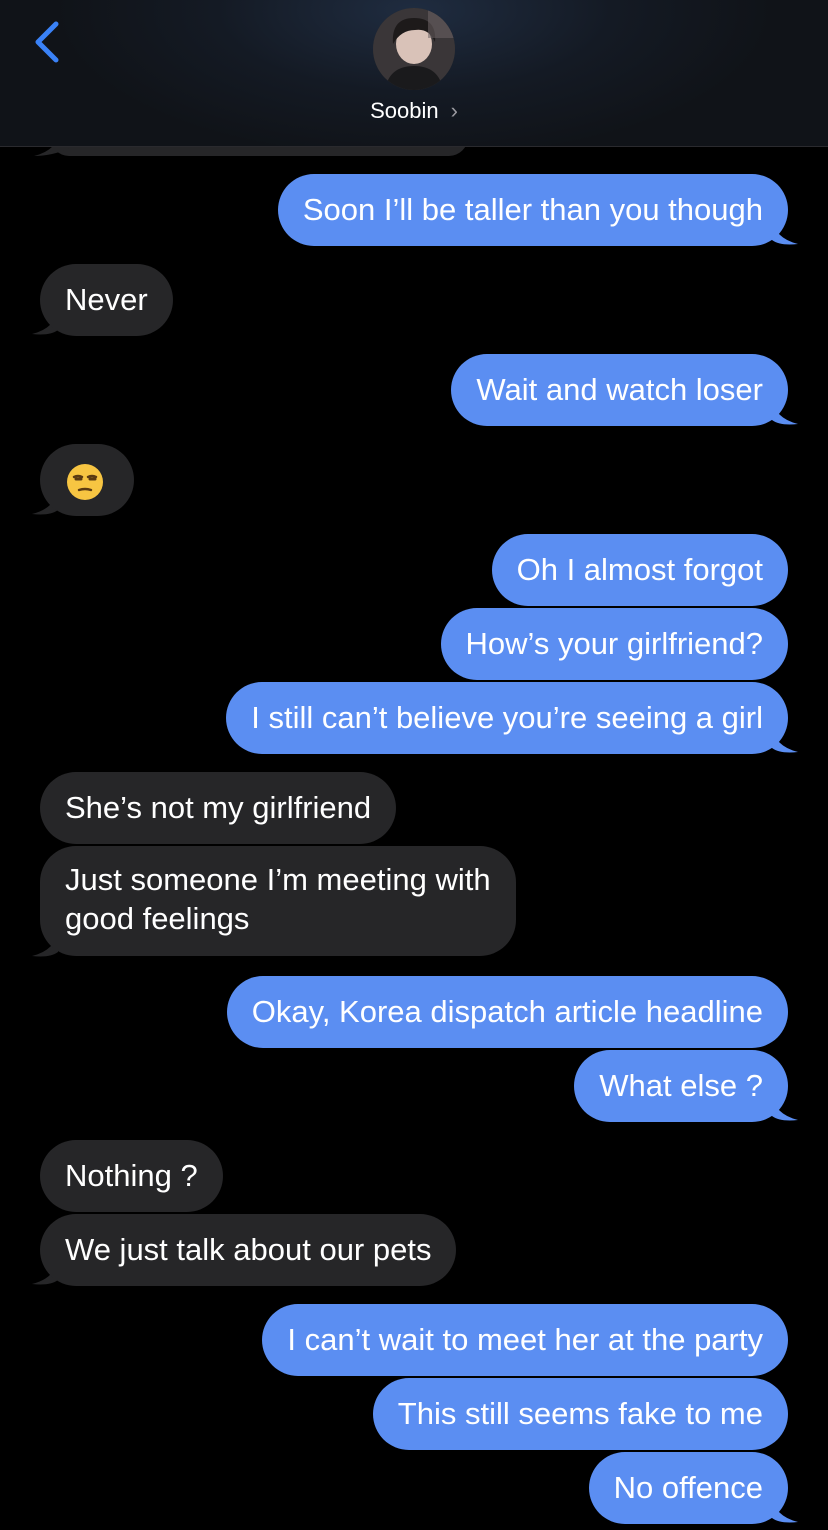  I want to click on message-sent: Okay, Korea dispatch article headline, so click(507, 1012).